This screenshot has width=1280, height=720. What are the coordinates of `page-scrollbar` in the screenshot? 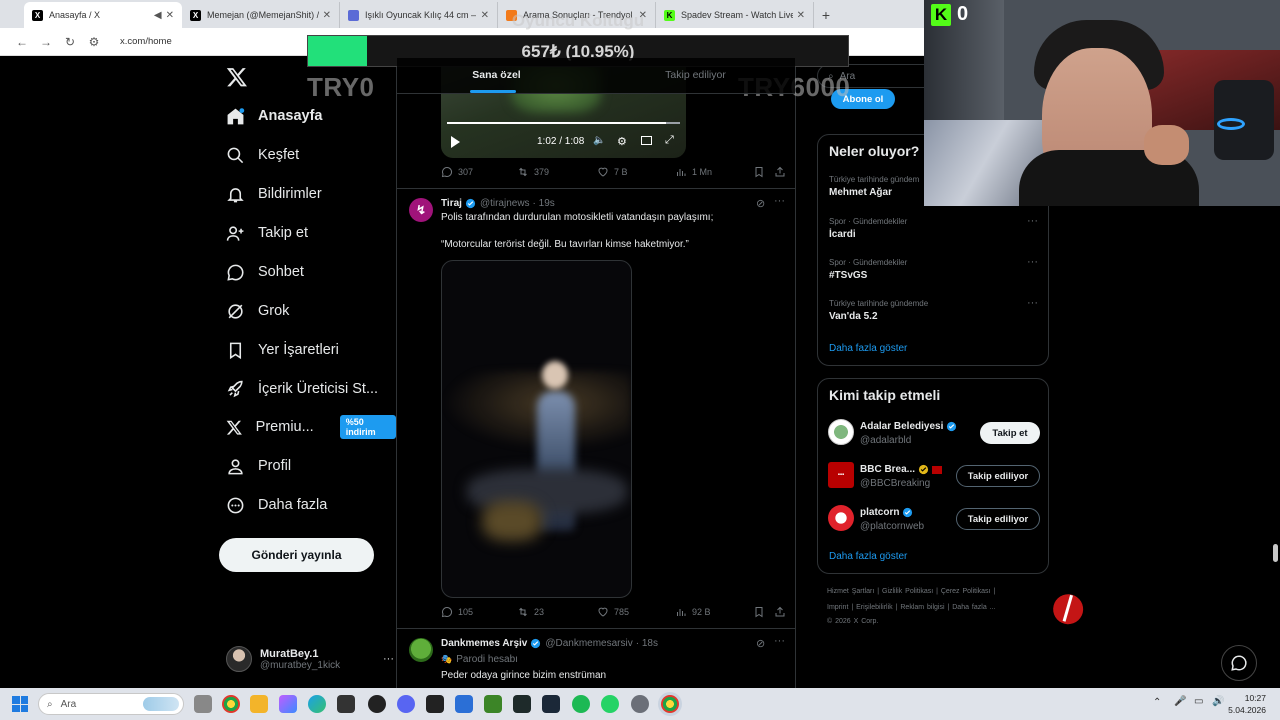 It's located at (1275, 553).